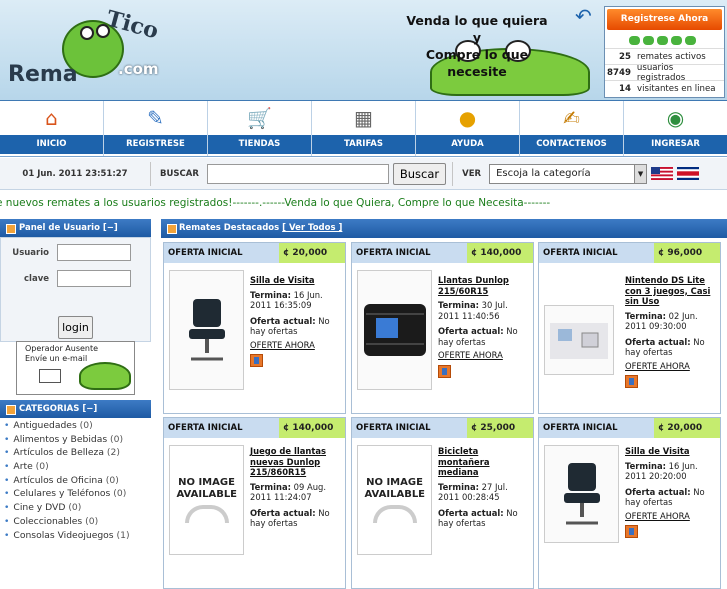 Image resolution: width=727 pixels, height=589 pixels. What do you see at coordinates (77, 495) in the screenshot?
I see `category-item: Celulares y Teléfonos (0)` at bounding box center [77, 495].